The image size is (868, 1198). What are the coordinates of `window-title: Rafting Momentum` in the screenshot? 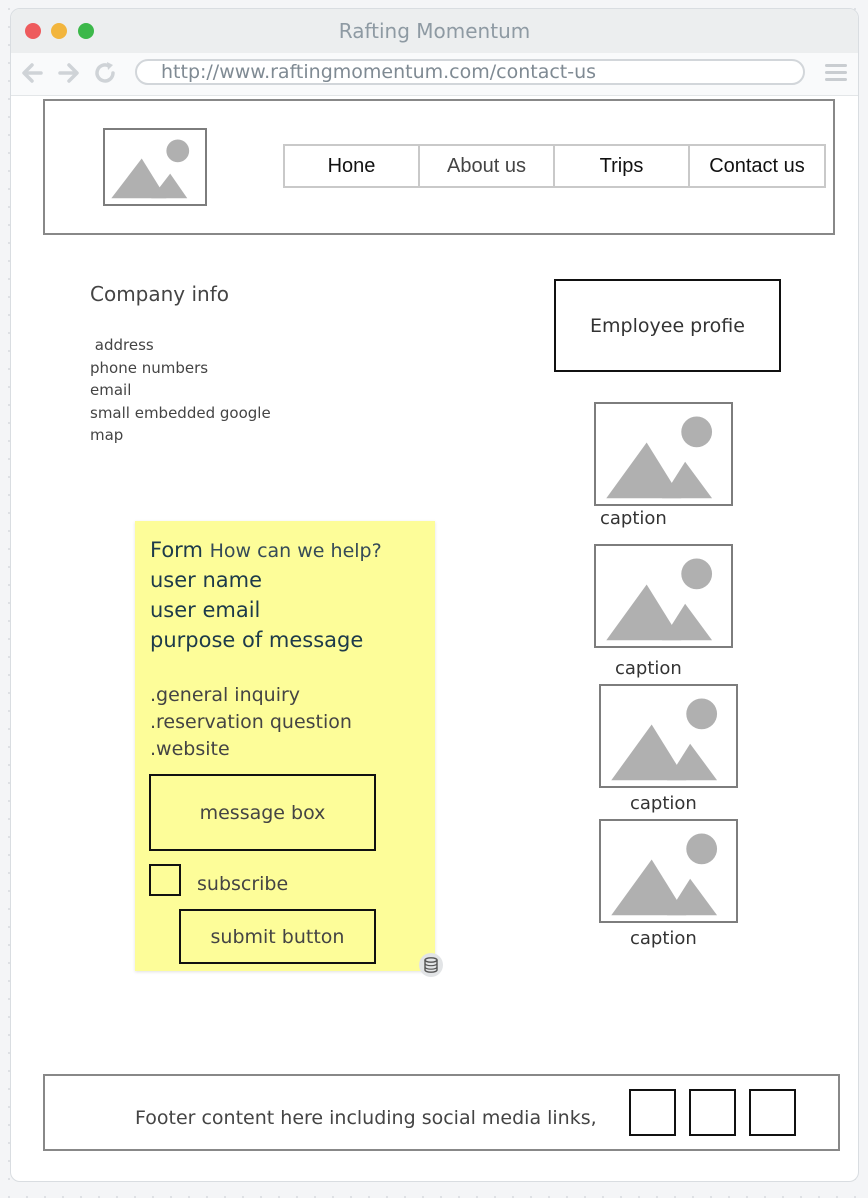 It's located at (434, 31).